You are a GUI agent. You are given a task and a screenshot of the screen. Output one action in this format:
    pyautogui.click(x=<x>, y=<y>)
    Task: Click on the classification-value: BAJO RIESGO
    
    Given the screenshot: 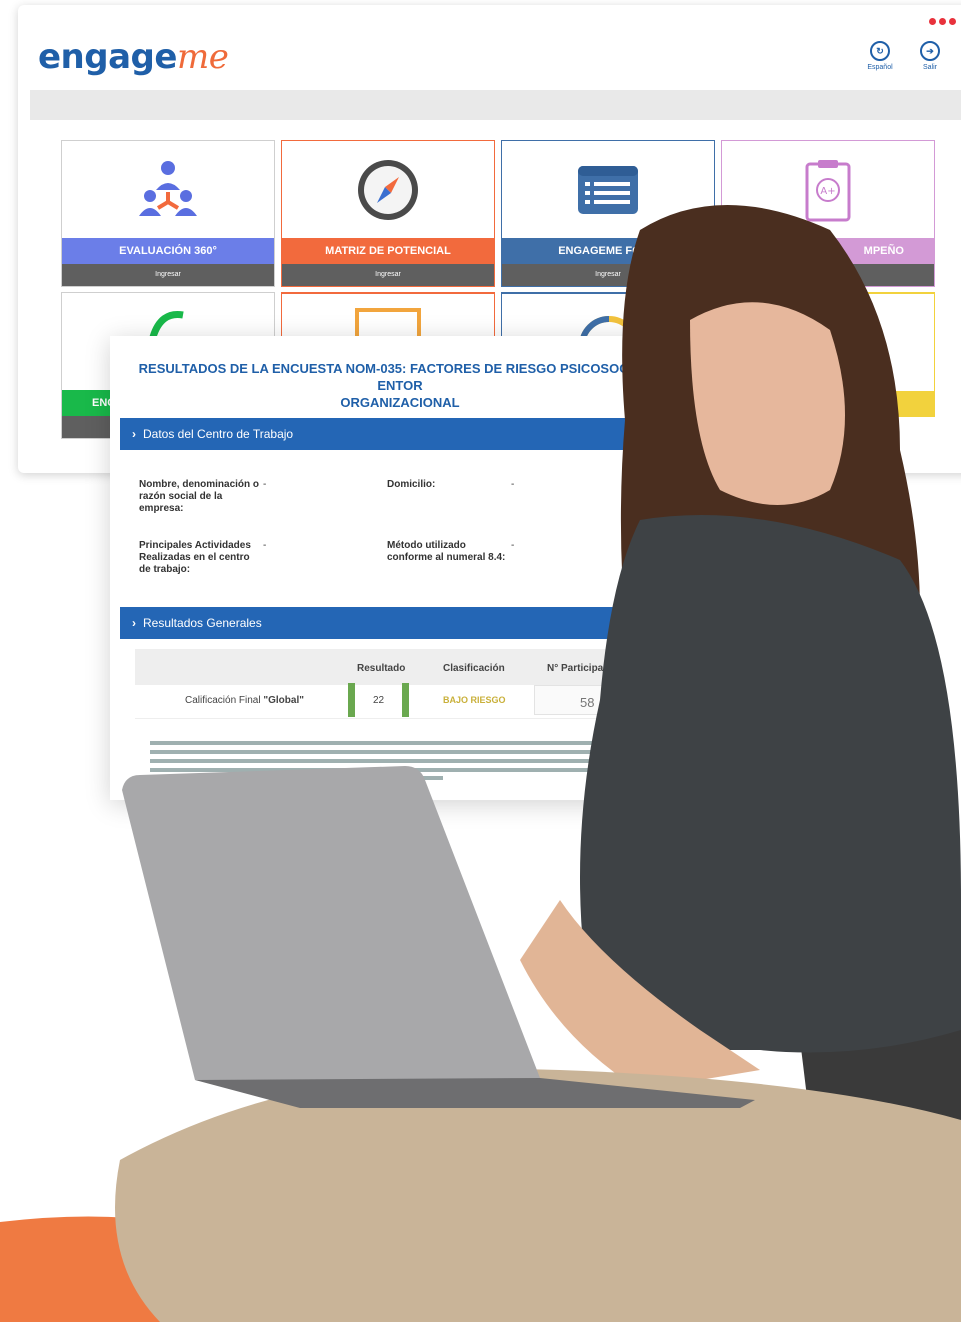 What is the action you would take?
    pyautogui.click(x=474, y=700)
    